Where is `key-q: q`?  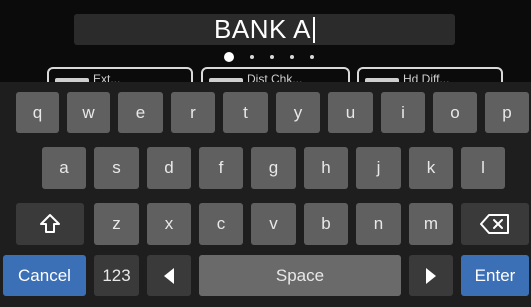
key-q: q is located at coordinates (37, 112).